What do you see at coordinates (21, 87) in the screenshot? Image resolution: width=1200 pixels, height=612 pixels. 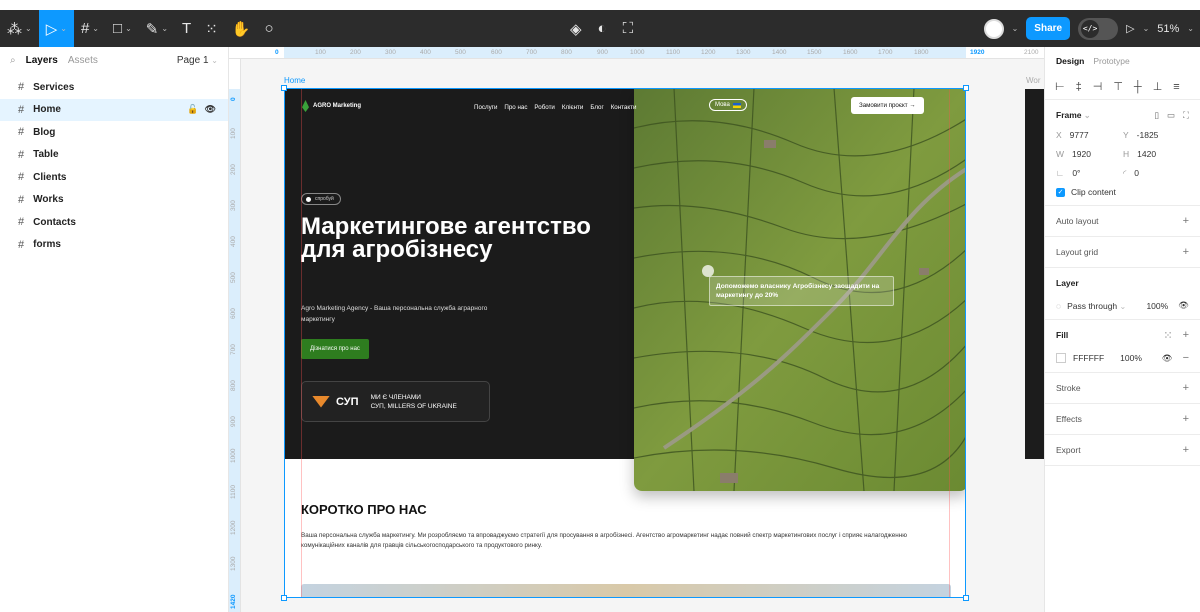 I see `frame-icon: #` at bounding box center [21, 87].